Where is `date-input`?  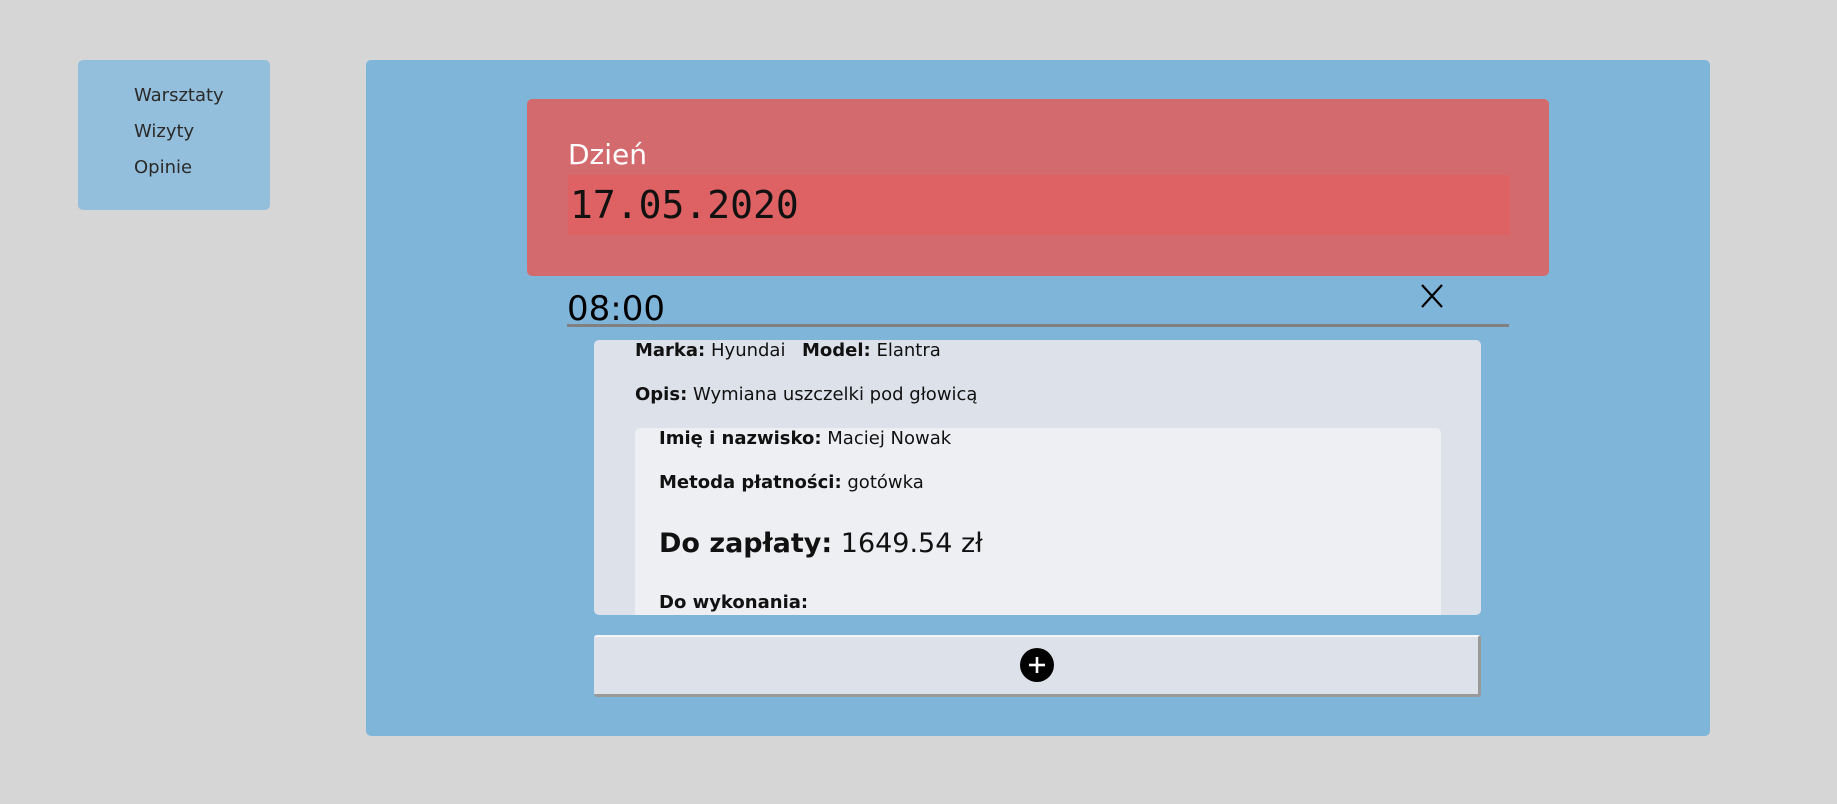 date-input is located at coordinates (1039, 205).